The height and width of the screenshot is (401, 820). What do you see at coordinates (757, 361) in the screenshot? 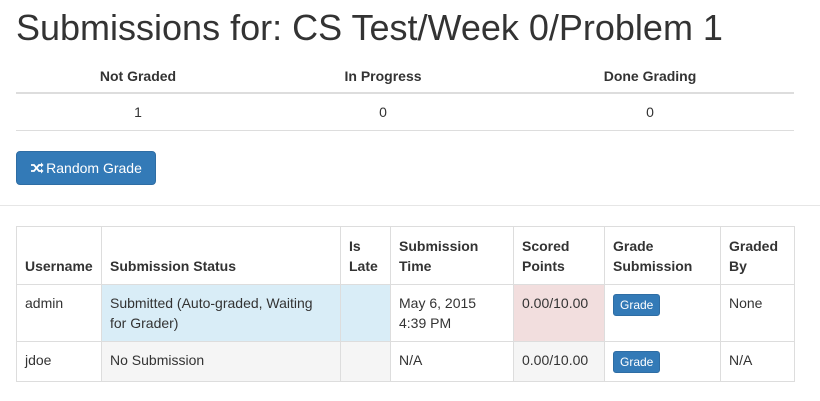
I see `graded-by-cell: N/A` at bounding box center [757, 361].